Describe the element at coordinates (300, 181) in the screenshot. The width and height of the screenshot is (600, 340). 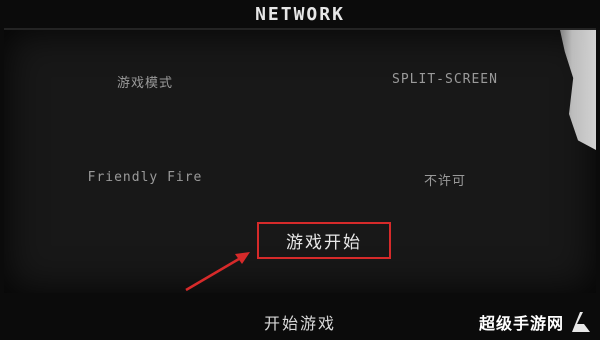
I see `setting-row-friendly-fire: Friendly Fire 不许可` at that location.